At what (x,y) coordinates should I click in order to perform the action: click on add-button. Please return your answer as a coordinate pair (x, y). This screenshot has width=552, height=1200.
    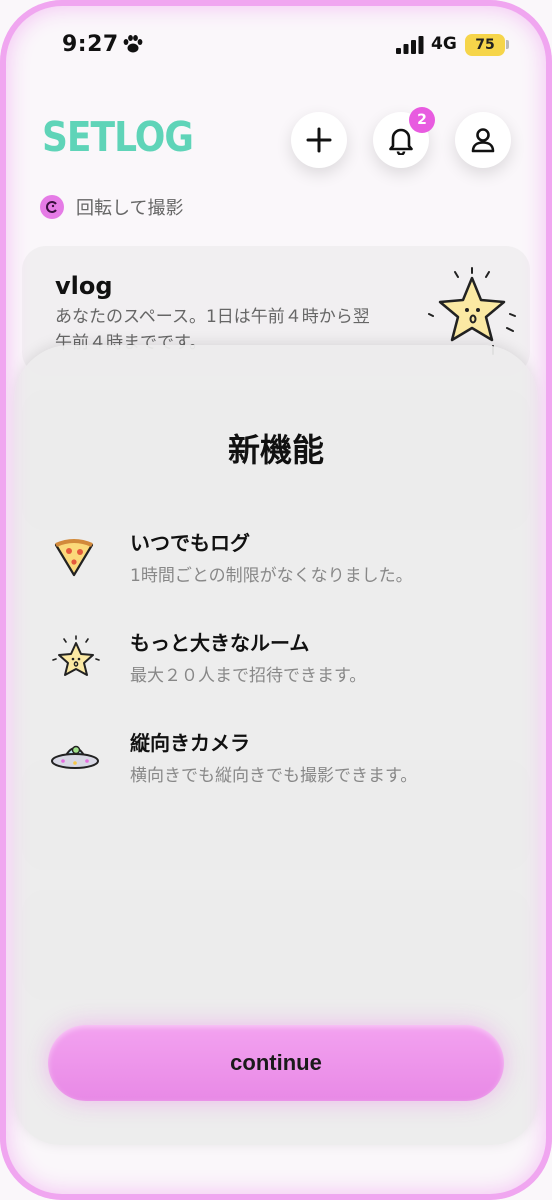
    Looking at the image, I should click on (319, 140).